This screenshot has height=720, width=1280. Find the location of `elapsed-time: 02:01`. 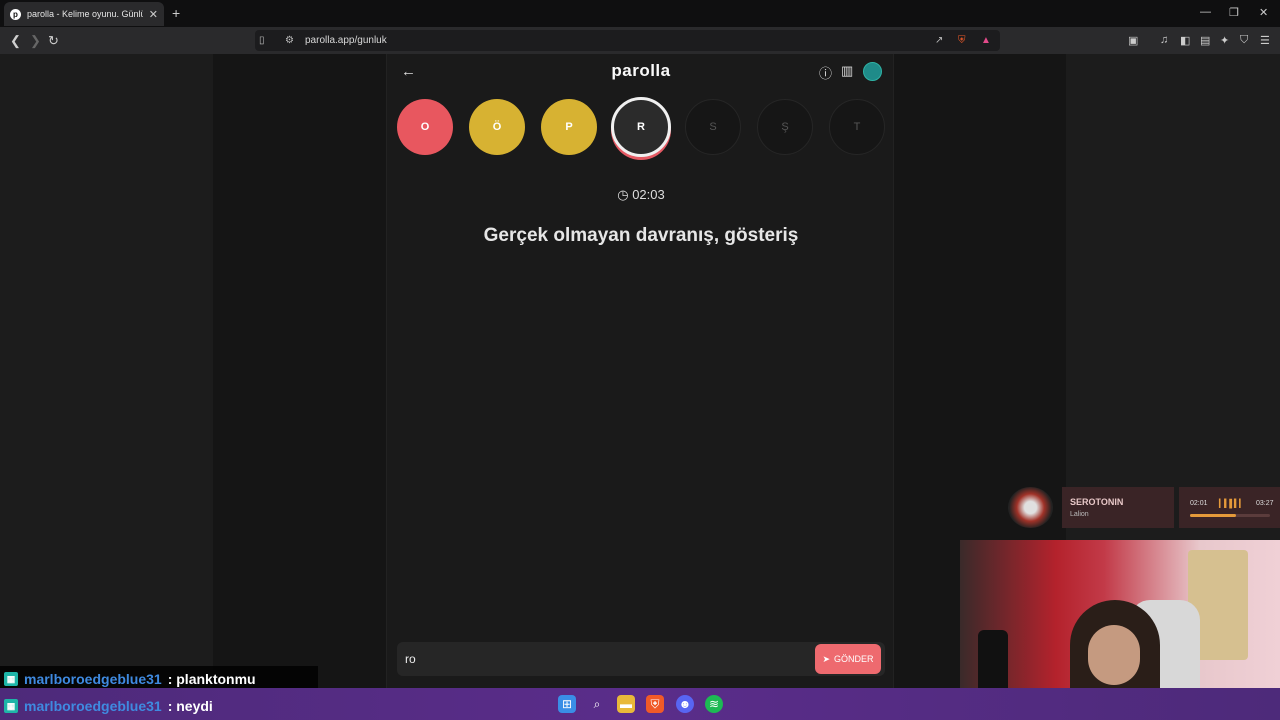

elapsed-time: 02:01 is located at coordinates (1199, 503).